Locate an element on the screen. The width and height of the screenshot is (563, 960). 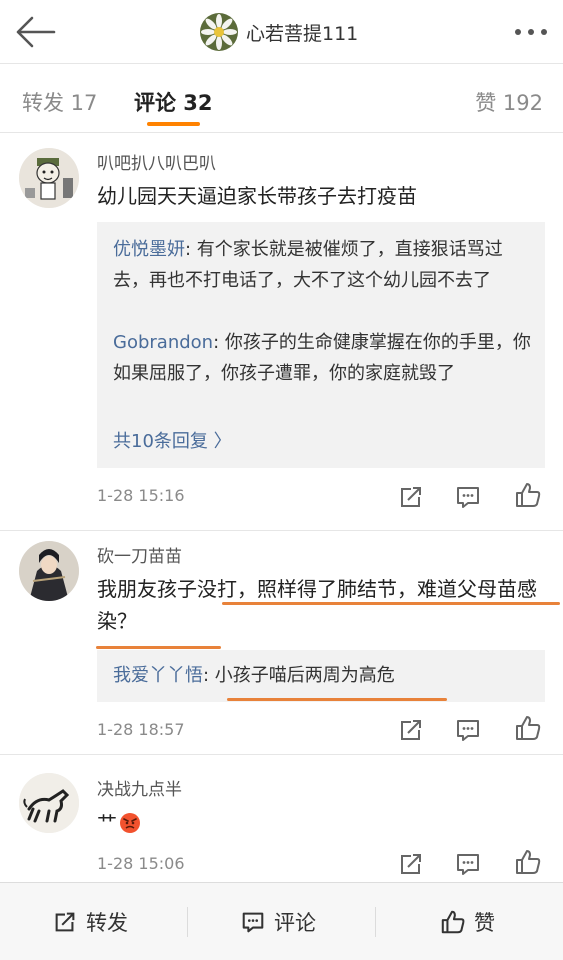
reply-username: 优悦墨妍 is located at coordinates (149, 249).